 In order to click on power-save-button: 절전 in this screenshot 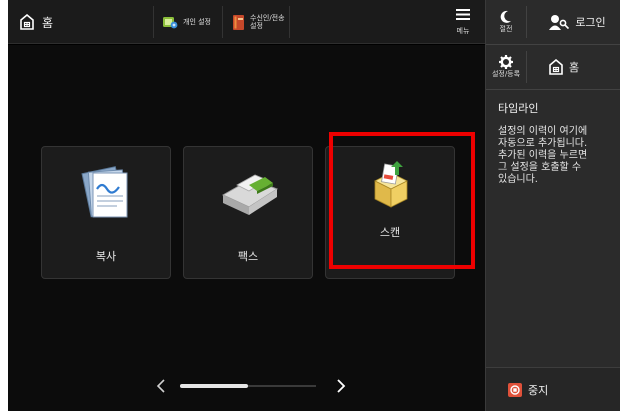, I will do `click(506, 22)`.